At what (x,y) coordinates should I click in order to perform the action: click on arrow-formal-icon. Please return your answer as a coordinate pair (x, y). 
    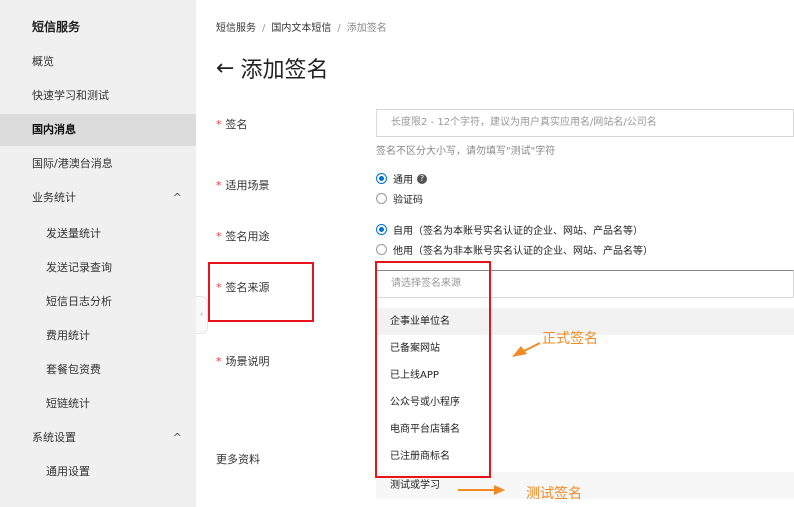
    Looking at the image, I should click on (526, 349).